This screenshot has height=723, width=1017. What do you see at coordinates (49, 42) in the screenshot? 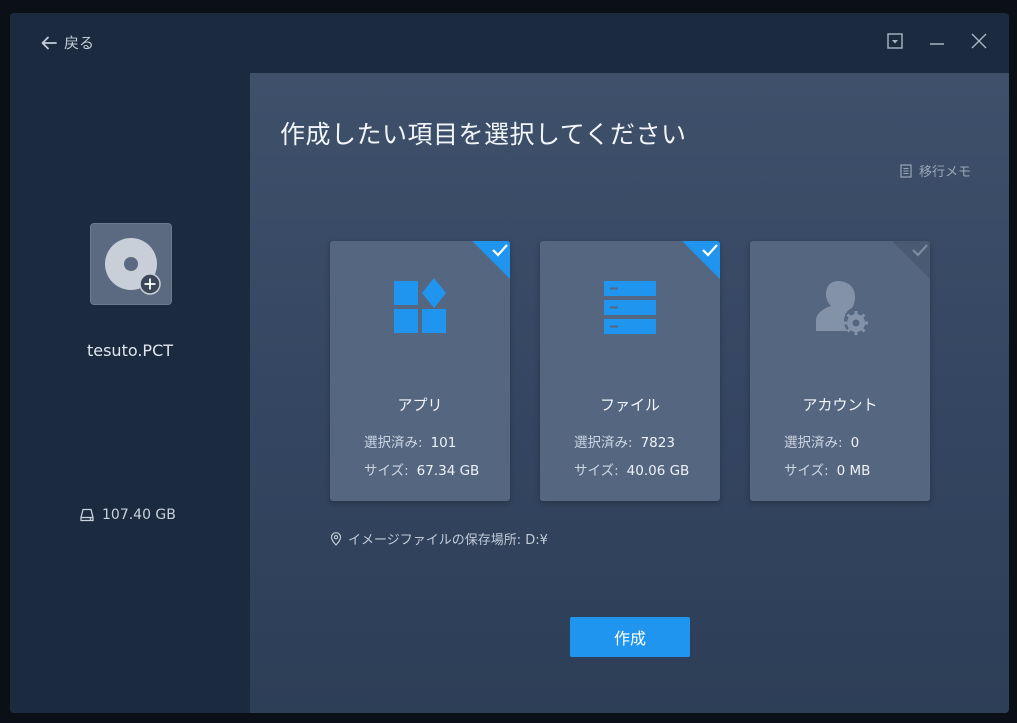
I see `arrow-left-icon` at bounding box center [49, 42].